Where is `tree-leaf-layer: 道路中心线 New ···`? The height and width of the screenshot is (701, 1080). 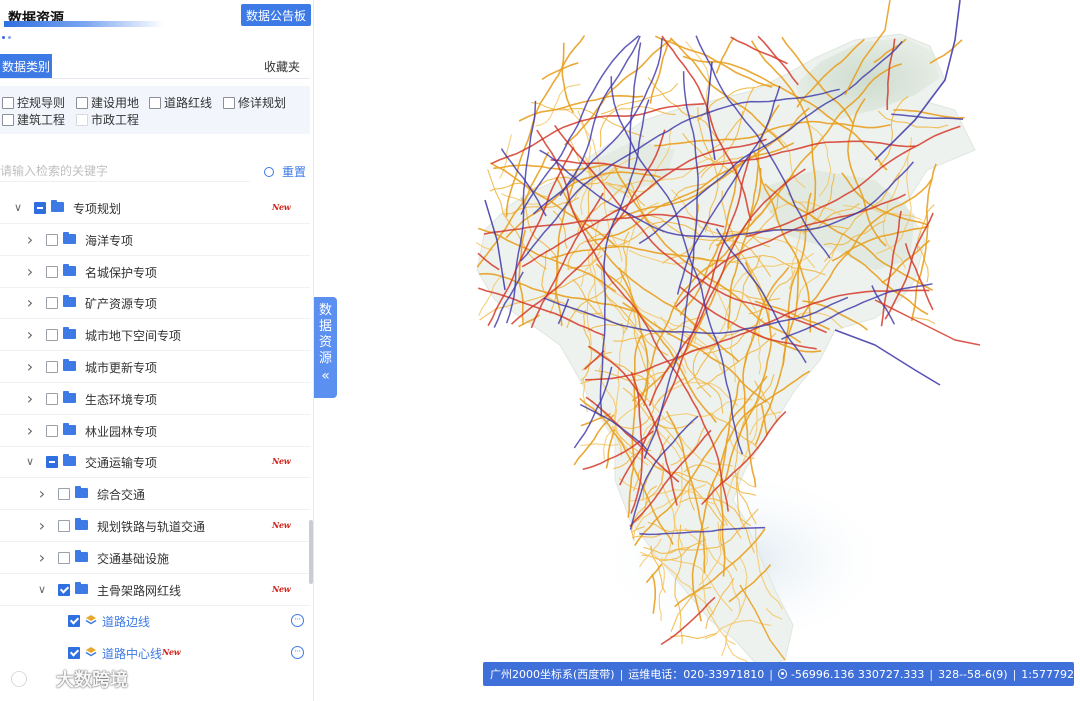
tree-leaf-layer: 道路中心线 New ··· is located at coordinates (155, 653).